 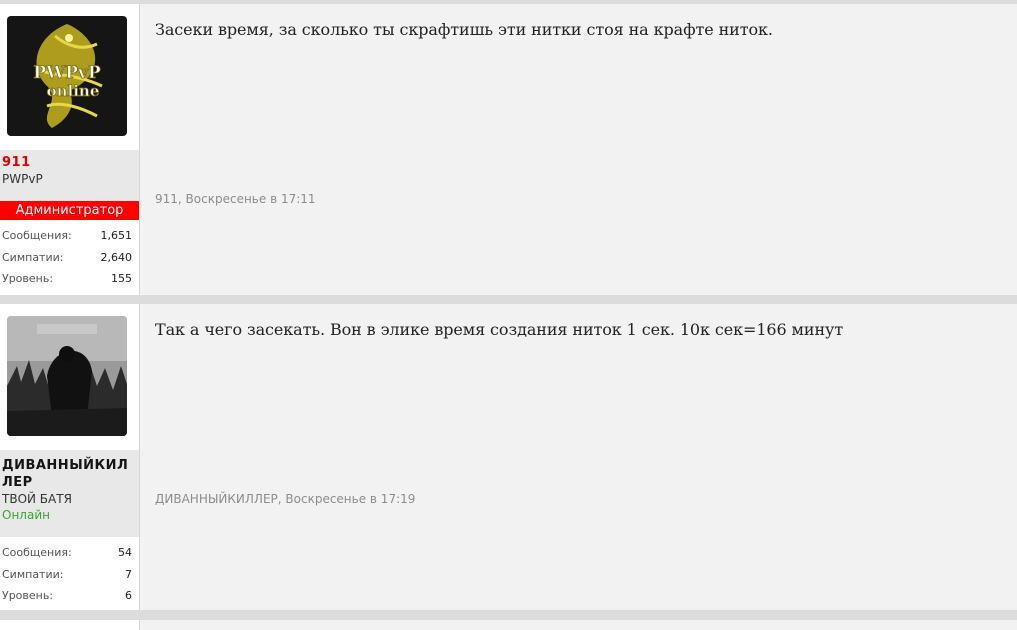 I want to click on user-title: ТВОЙ БАТЯ, so click(x=37, y=499).